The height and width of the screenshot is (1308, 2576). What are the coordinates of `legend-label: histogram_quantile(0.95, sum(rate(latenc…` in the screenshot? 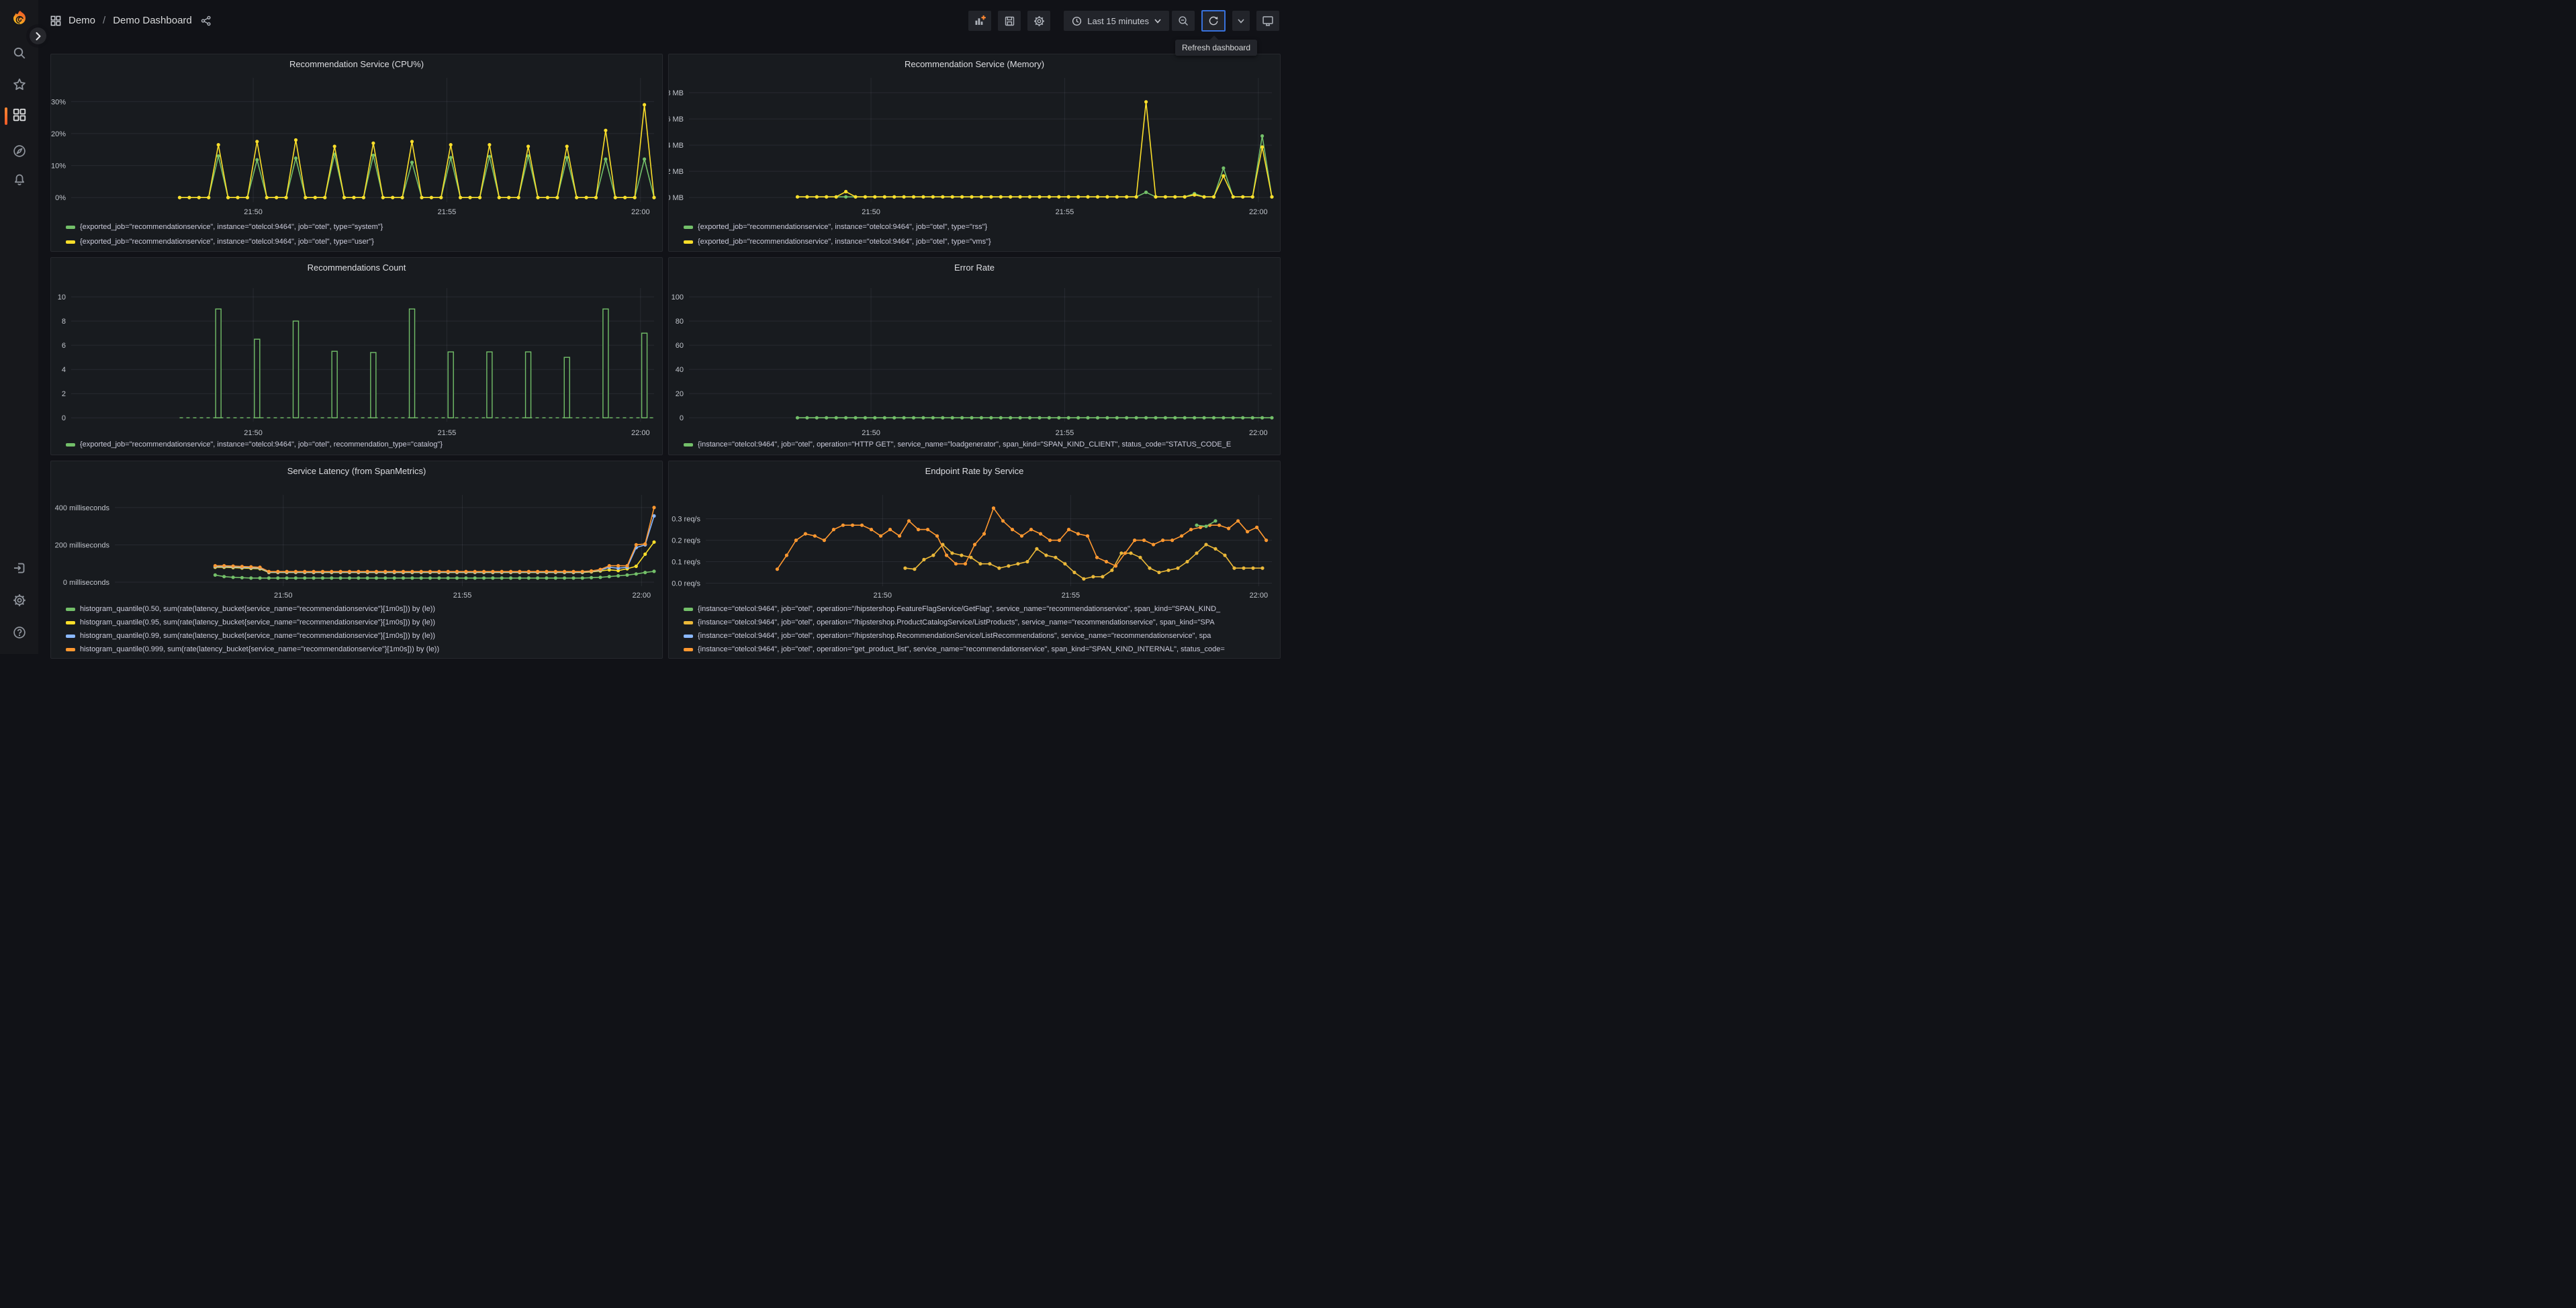 It's located at (258, 622).